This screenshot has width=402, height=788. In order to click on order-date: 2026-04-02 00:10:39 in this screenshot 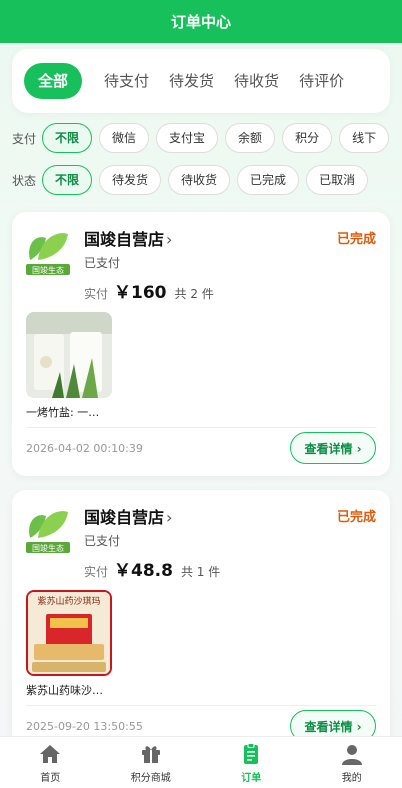, I will do `click(84, 448)`.